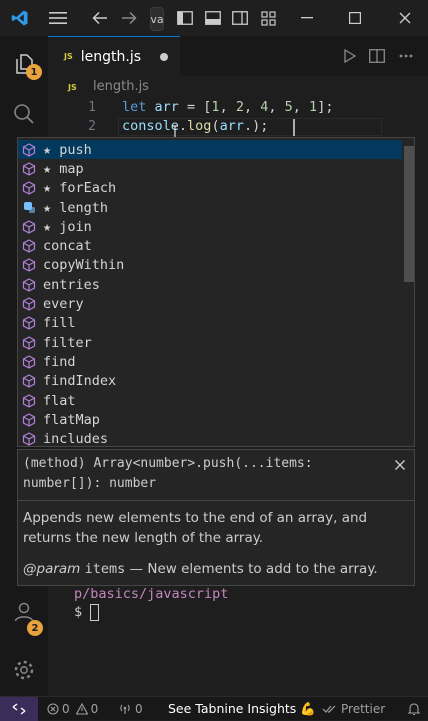  Describe the element at coordinates (139, 708) in the screenshot. I see `ports-count: 0` at that location.